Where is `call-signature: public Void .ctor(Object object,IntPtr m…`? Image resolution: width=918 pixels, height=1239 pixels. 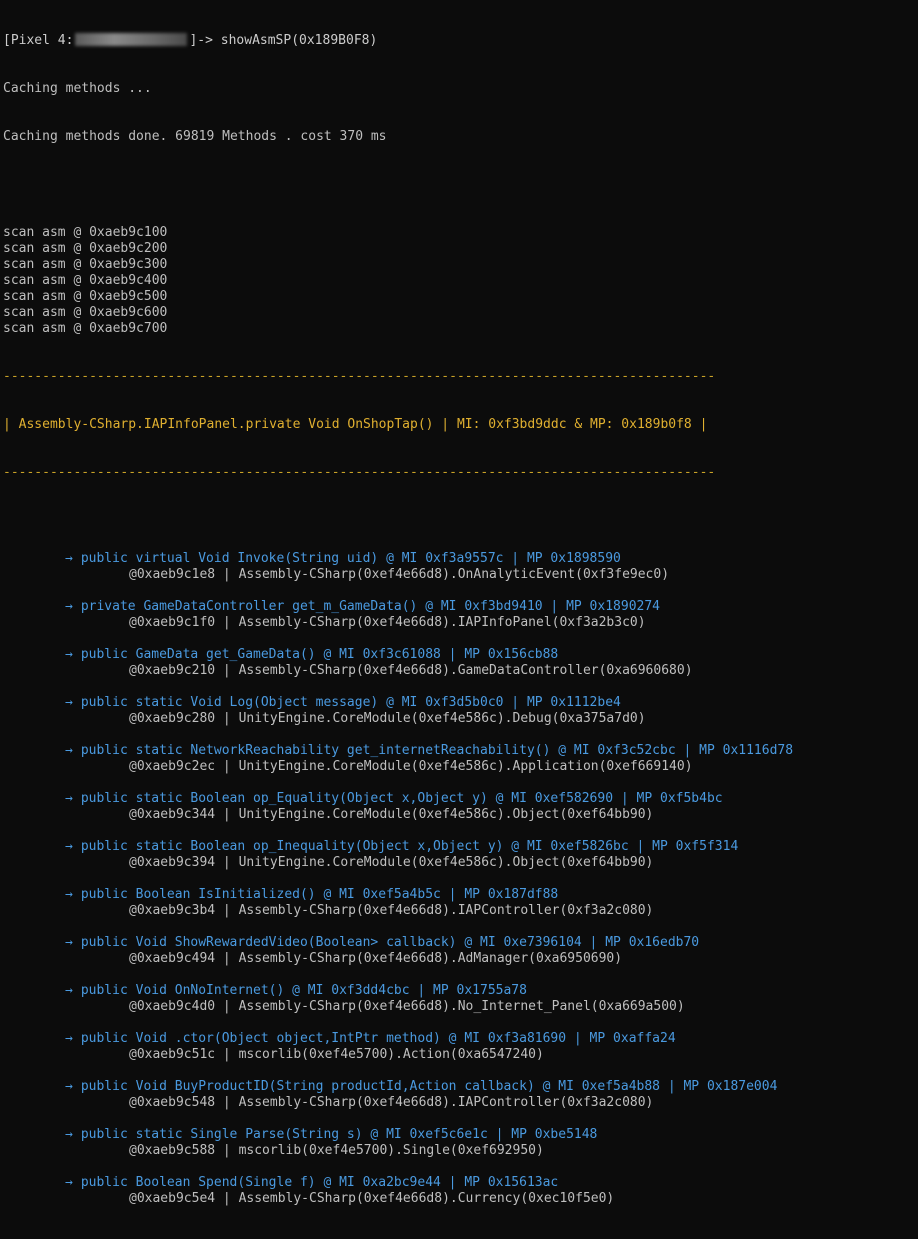
call-signature: public Void .ctor(Object object,IntPtr m… is located at coordinates (378, 1038).